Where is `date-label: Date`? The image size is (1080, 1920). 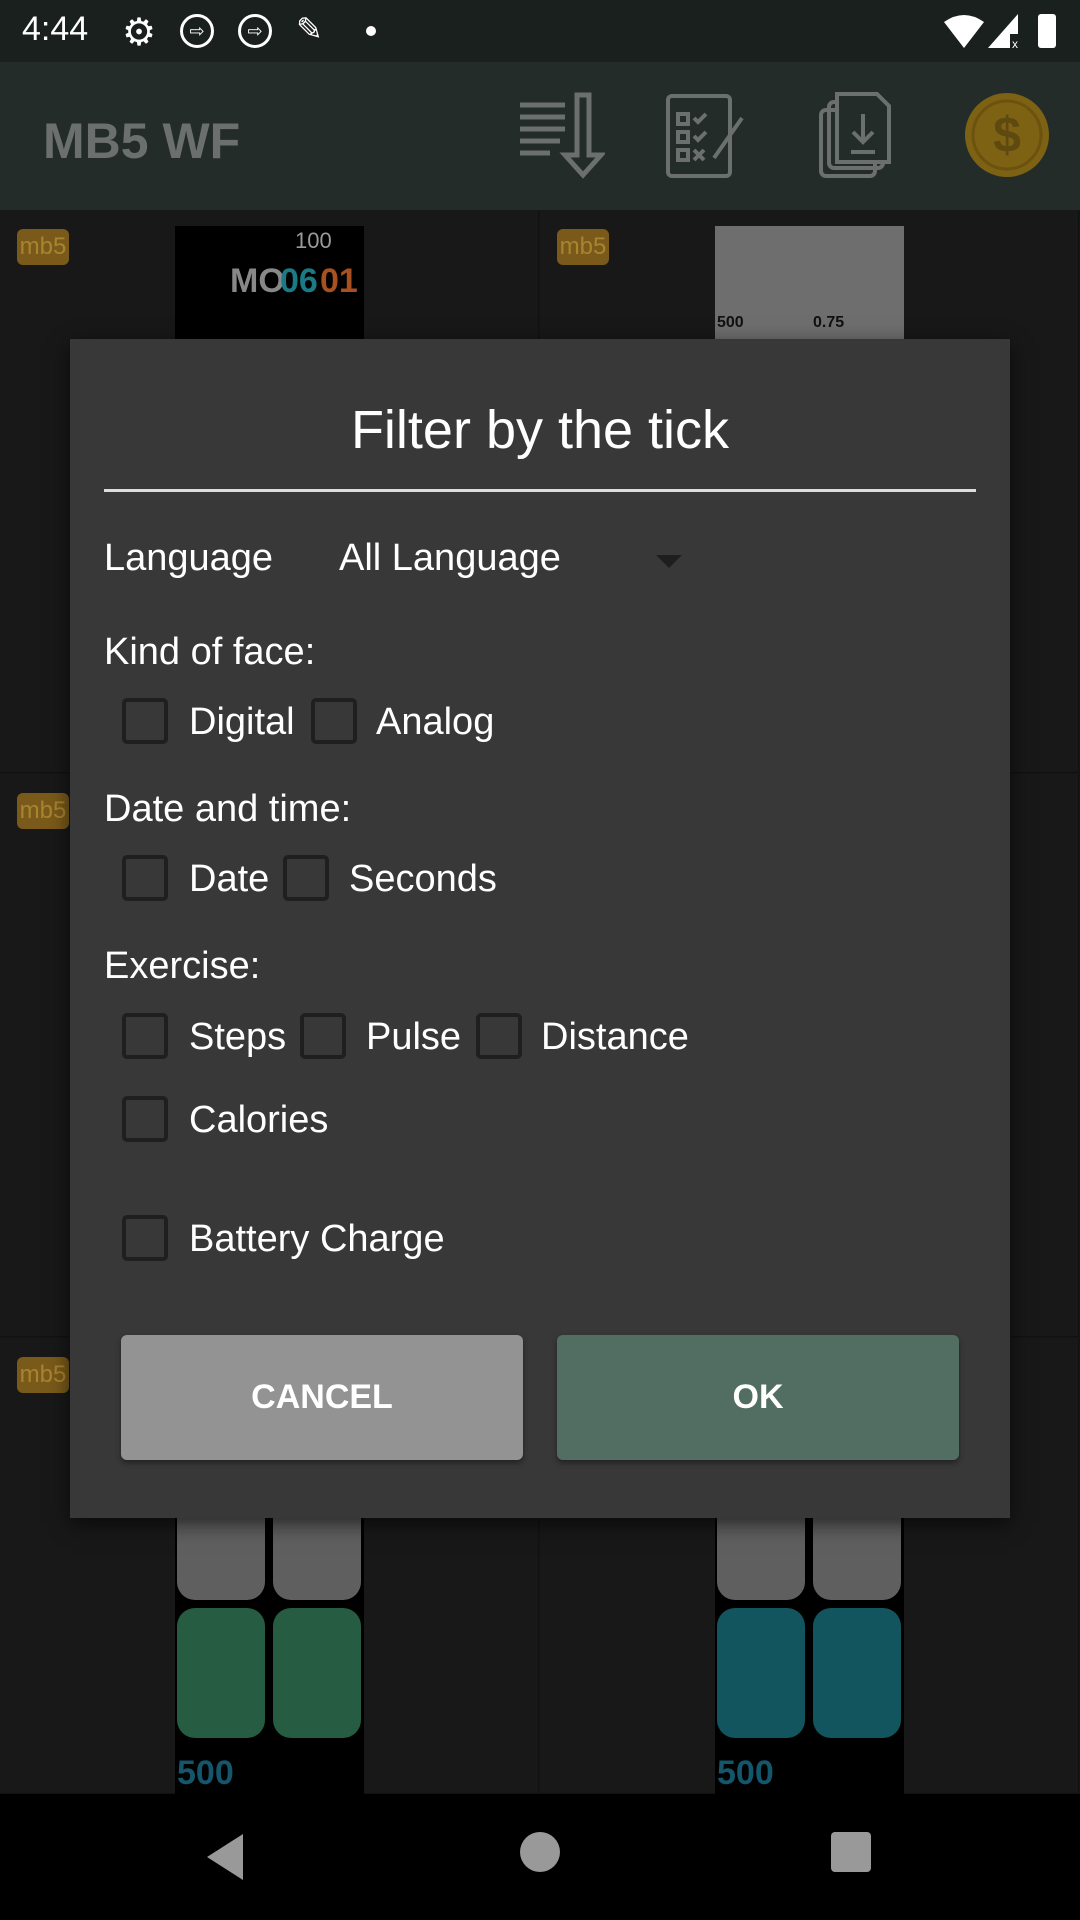
date-label: Date is located at coordinates (229, 879).